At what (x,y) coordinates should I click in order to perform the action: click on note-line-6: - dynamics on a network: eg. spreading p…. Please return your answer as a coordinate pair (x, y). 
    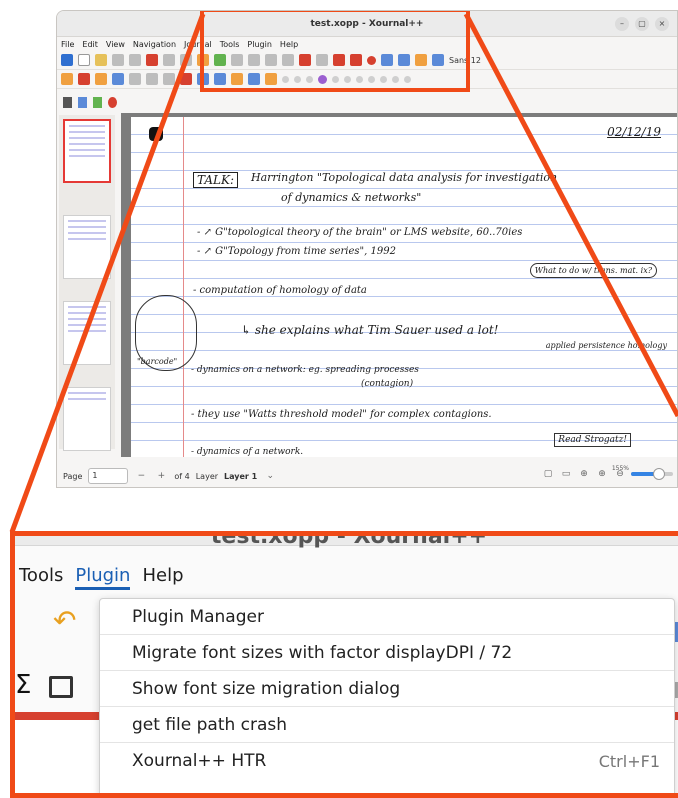
    Looking at the image, I should click on (305, 370).